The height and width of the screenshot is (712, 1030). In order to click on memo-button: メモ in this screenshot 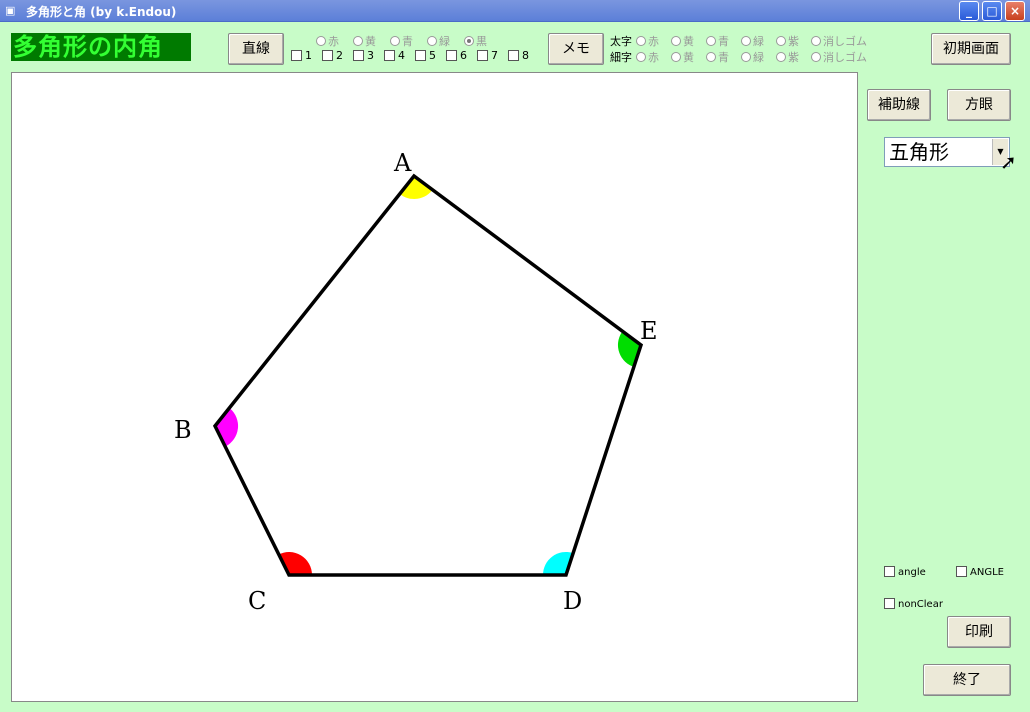, I will do `click(576, 49)`.